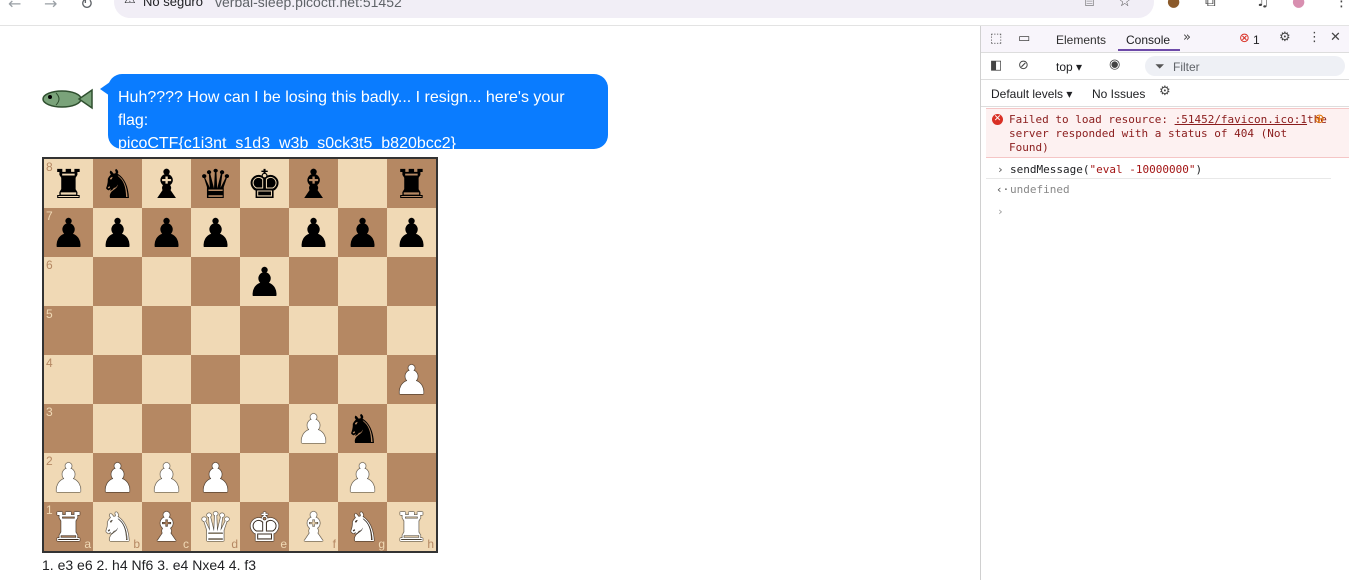 This screenshot has height=580, width=1349. Describe the element at coordinates (216, 528) in the screenshot. I see `white-queen-icon: ♛` at that location.